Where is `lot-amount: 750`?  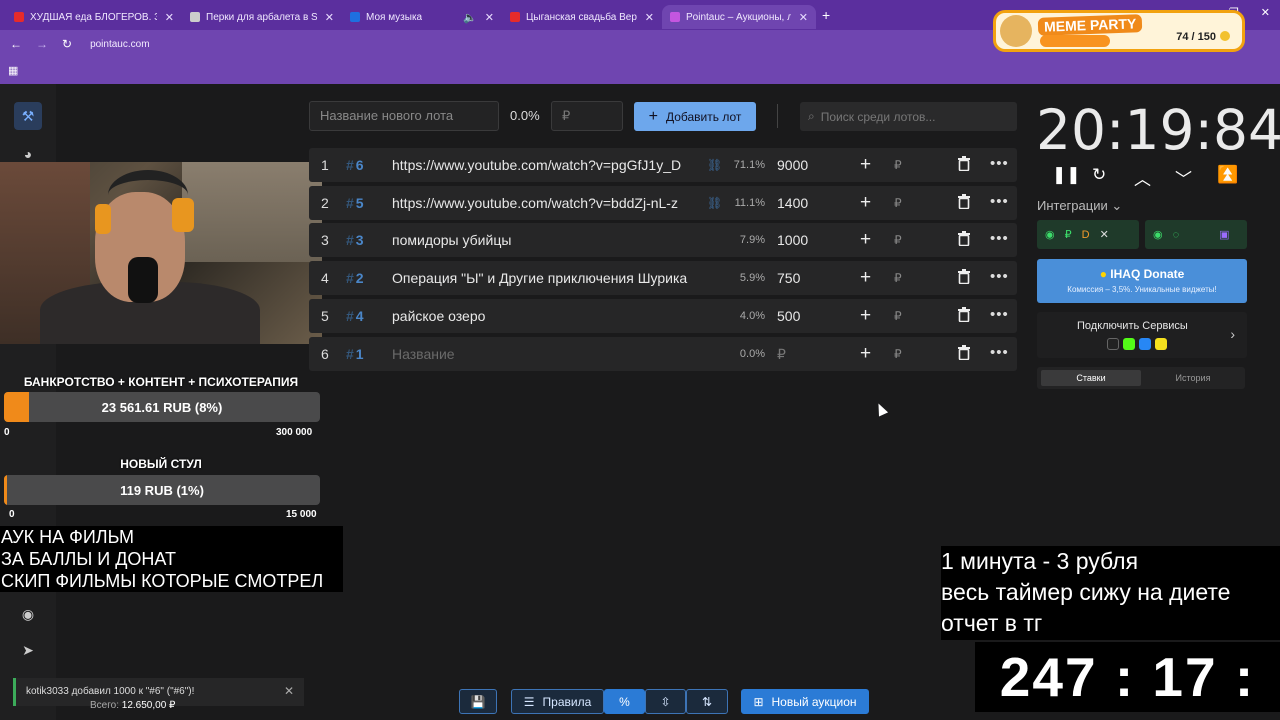 lot-amount: 750 is located at coordinates (788, 278).